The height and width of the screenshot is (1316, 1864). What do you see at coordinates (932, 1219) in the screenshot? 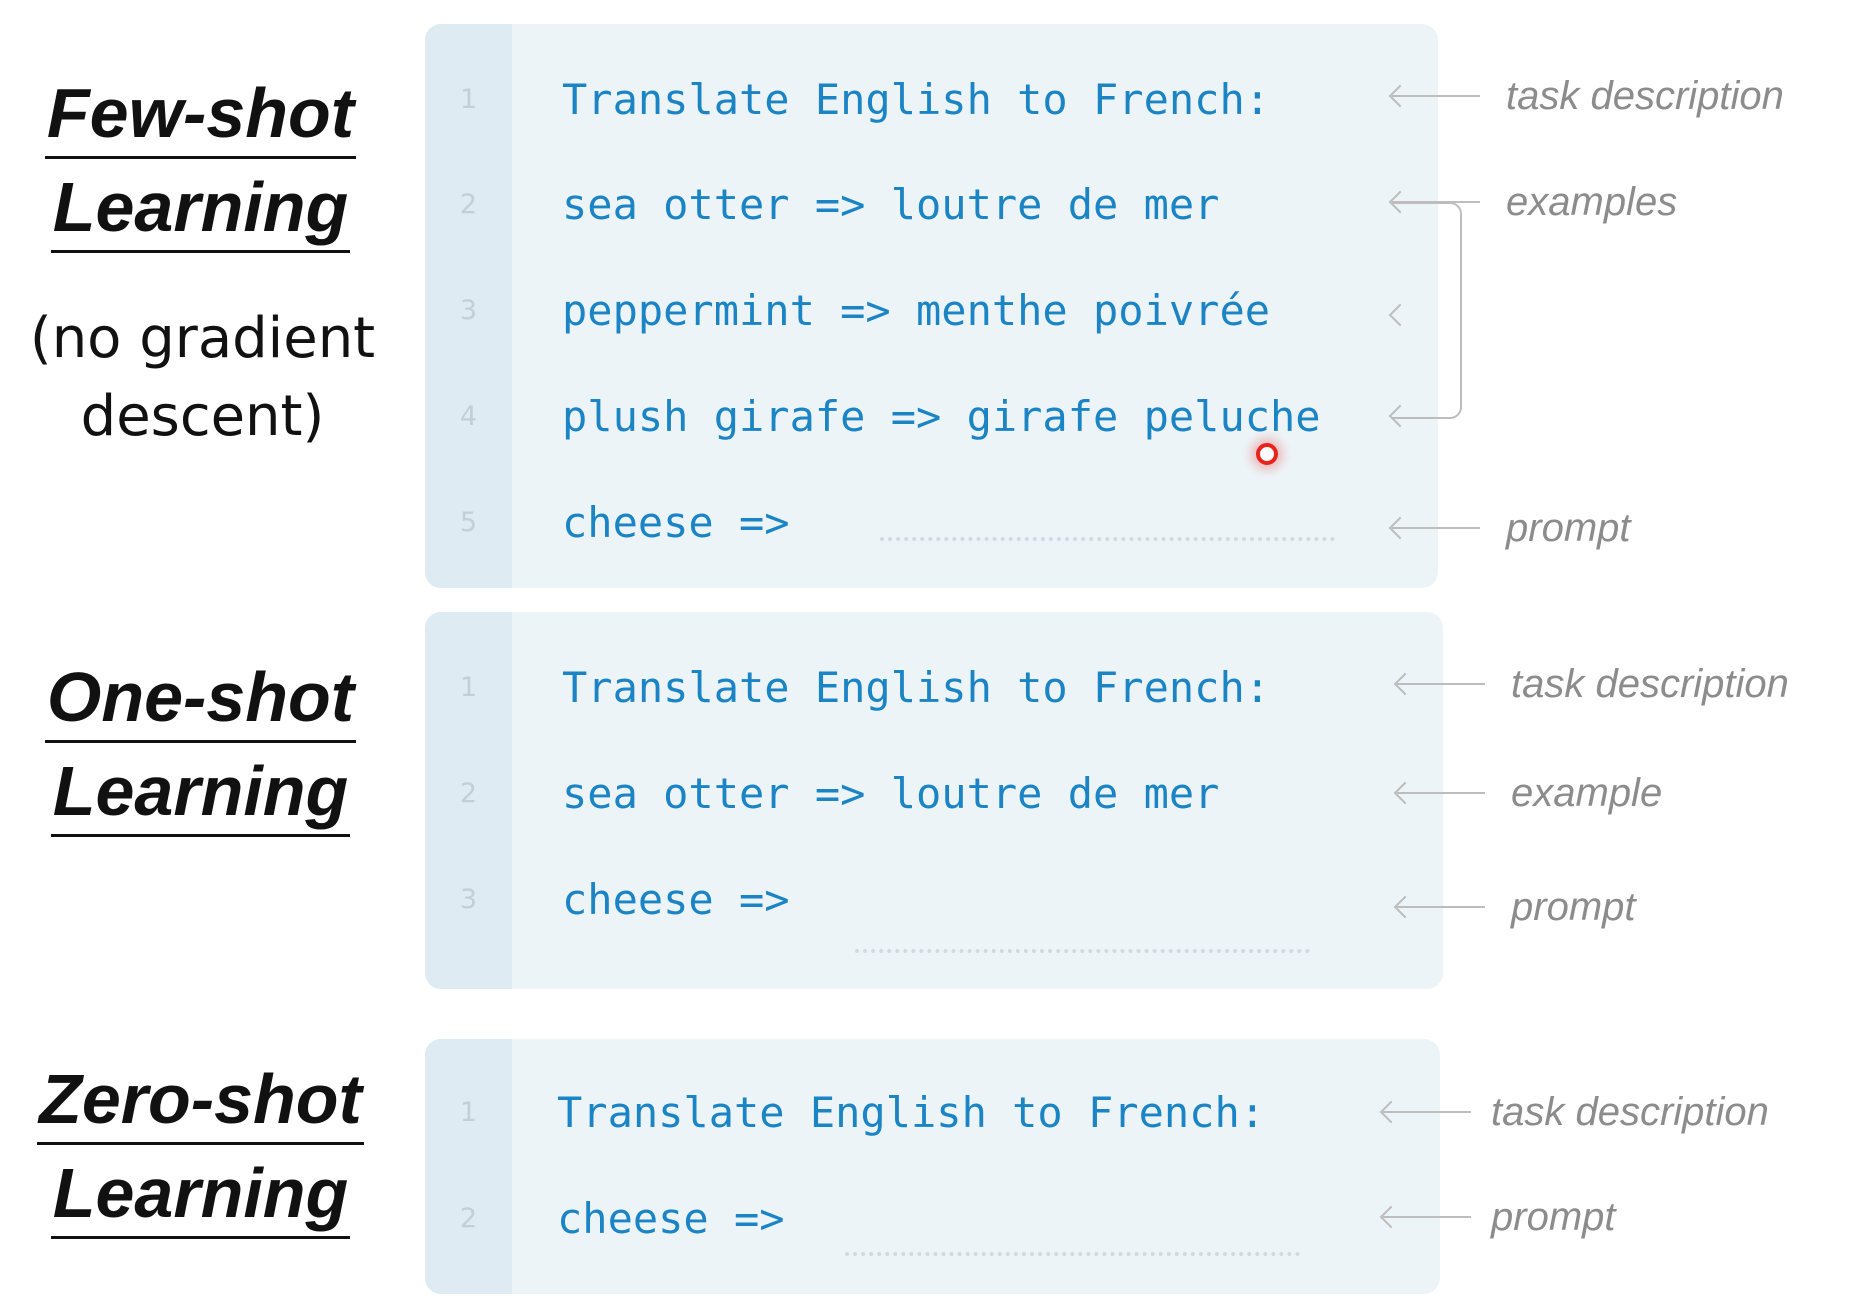
I see `code-line: 2 cheese =>` at bounding box center [932, 1219].